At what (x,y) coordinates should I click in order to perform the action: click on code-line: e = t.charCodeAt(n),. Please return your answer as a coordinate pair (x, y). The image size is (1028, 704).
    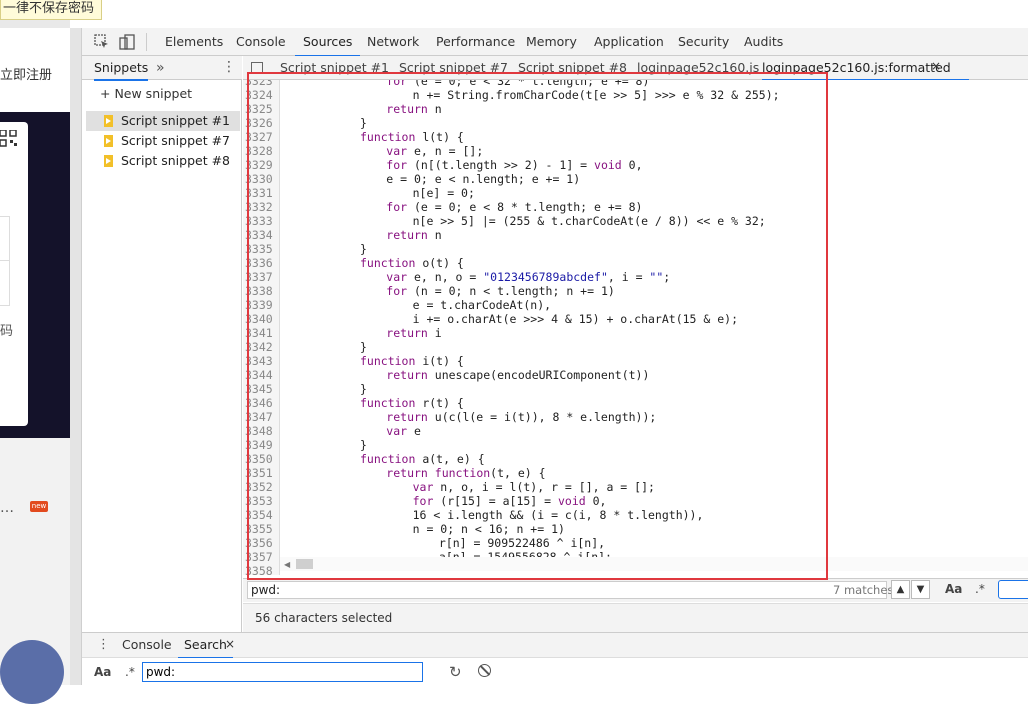
    Looking at the image, I should click on (482, 305).